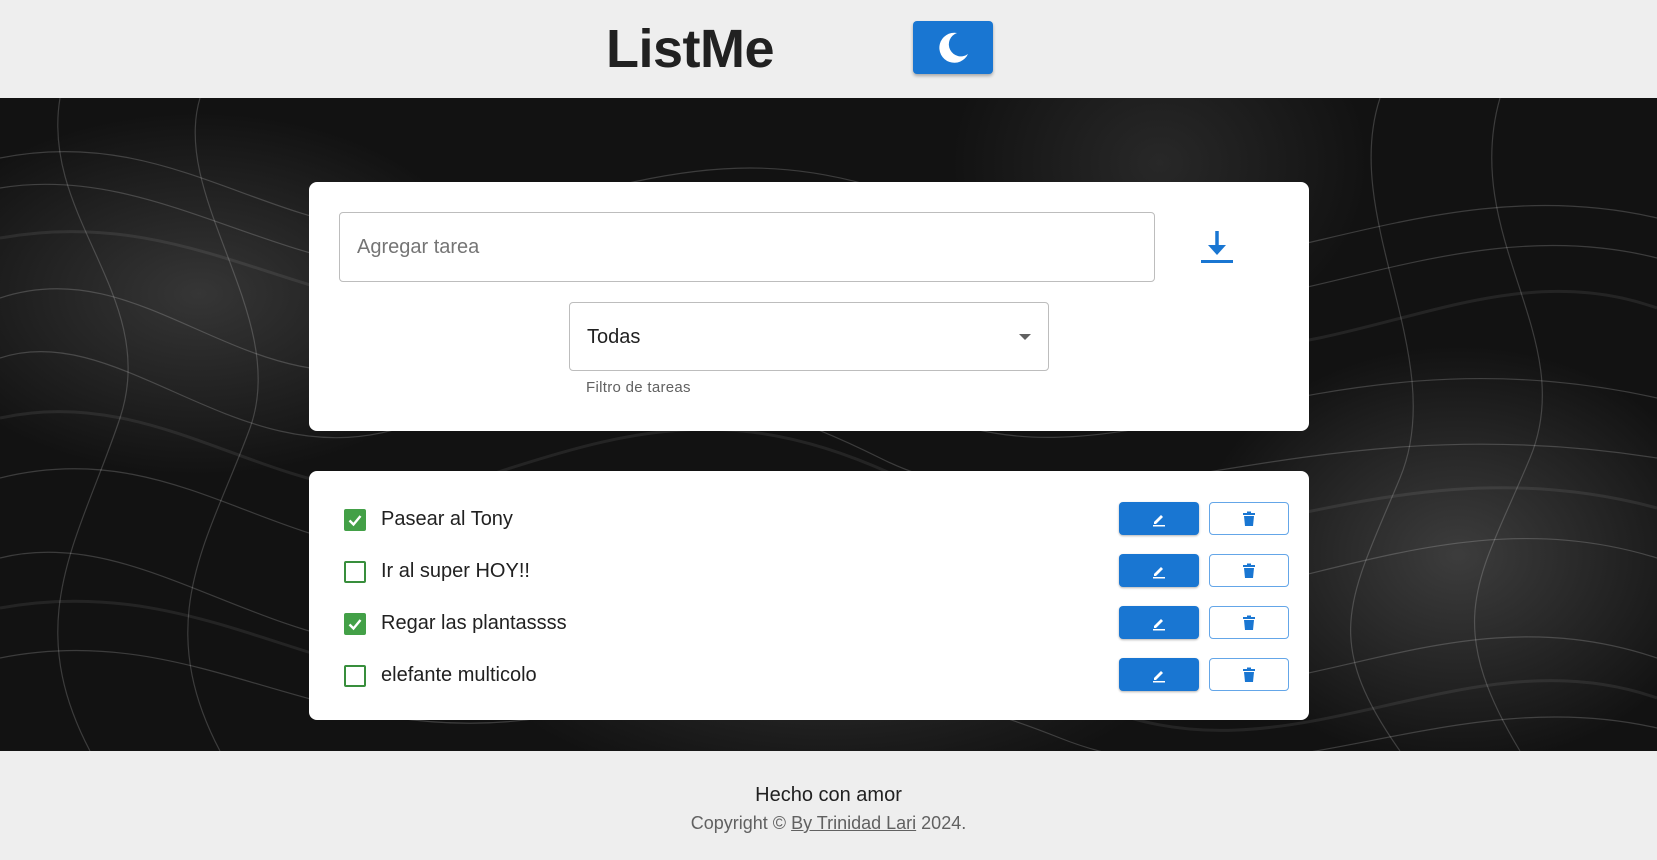 This screenshot has height=860, width=1657. I want to click on task-filter-select: Todas, so click(809, 336).